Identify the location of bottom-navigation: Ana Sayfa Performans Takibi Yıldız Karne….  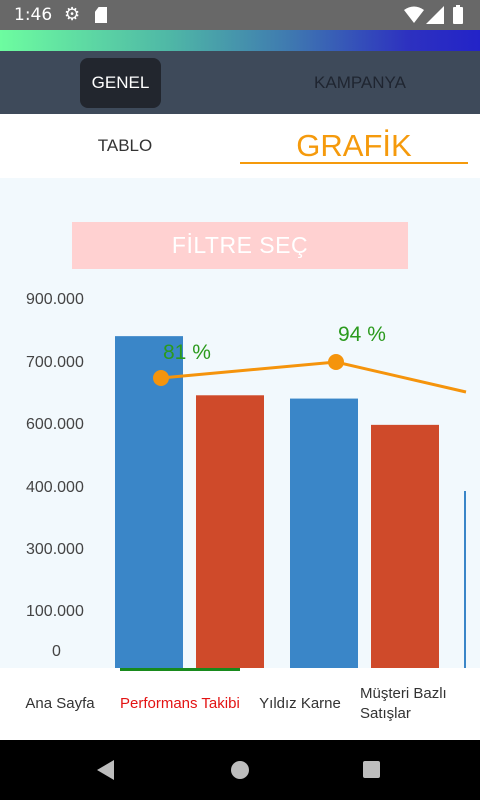
(240, 704).